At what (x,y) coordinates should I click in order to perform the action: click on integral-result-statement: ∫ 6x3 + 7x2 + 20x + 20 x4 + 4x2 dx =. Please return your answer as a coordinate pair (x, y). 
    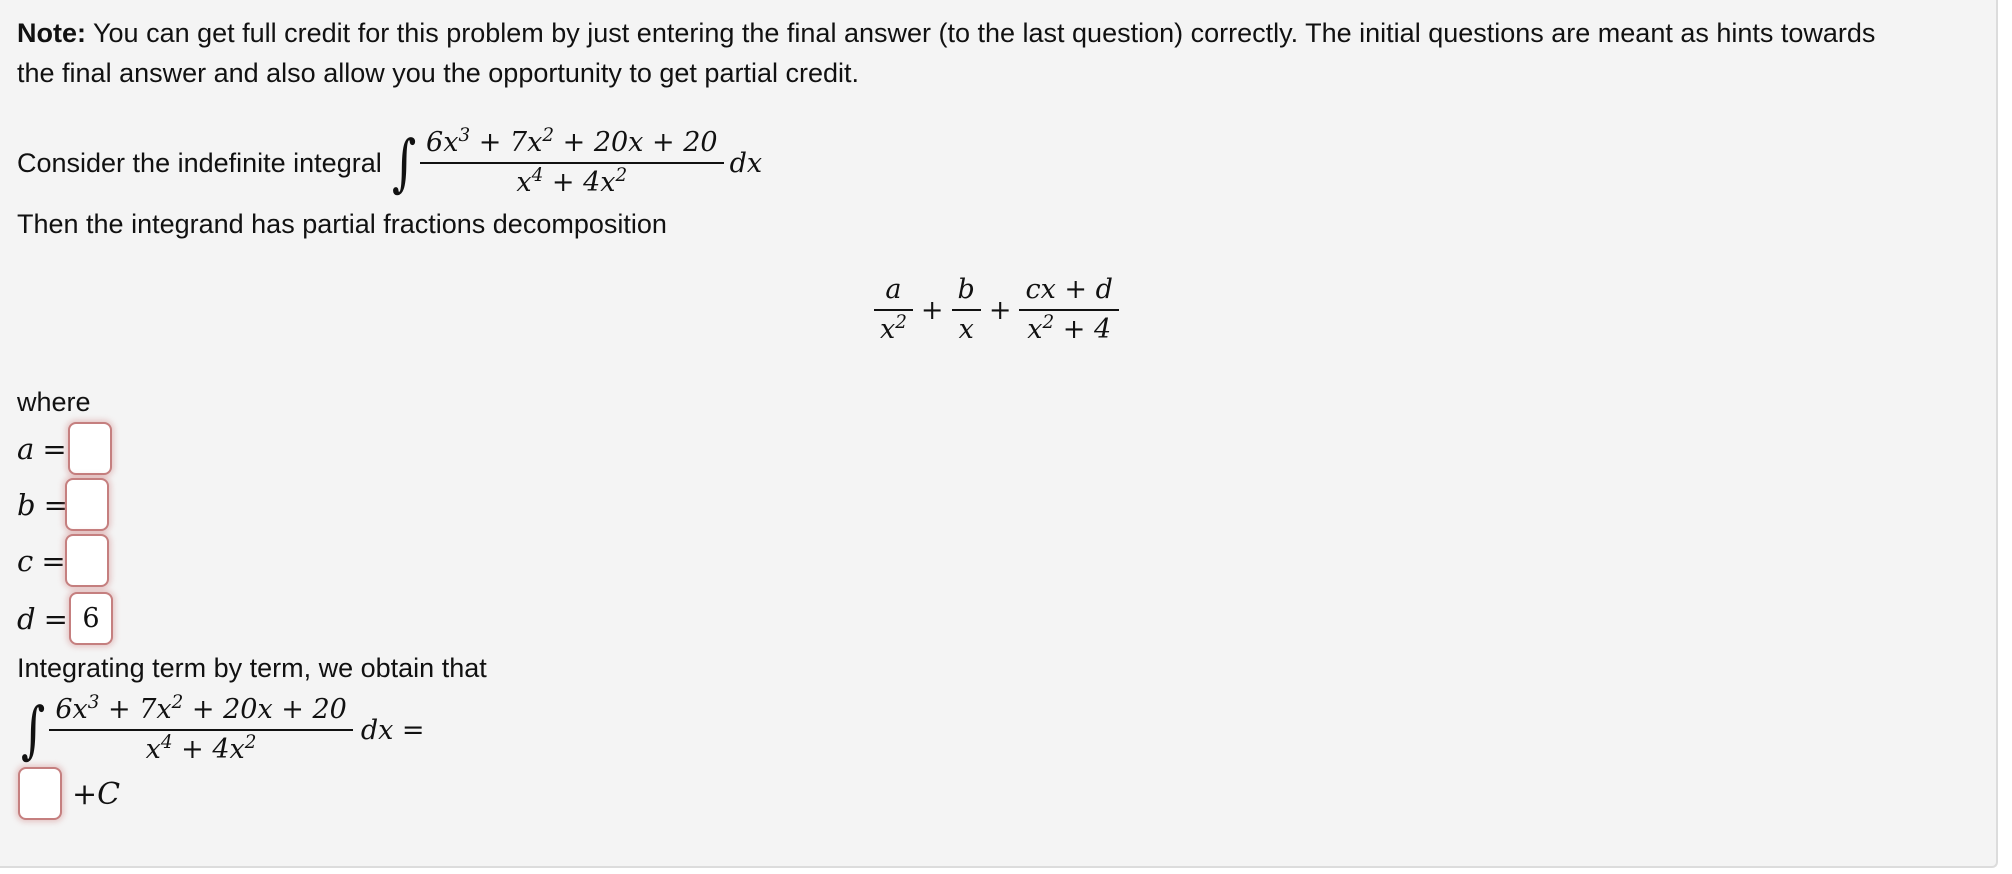
    Looking at the image, I should click on (221, 730).